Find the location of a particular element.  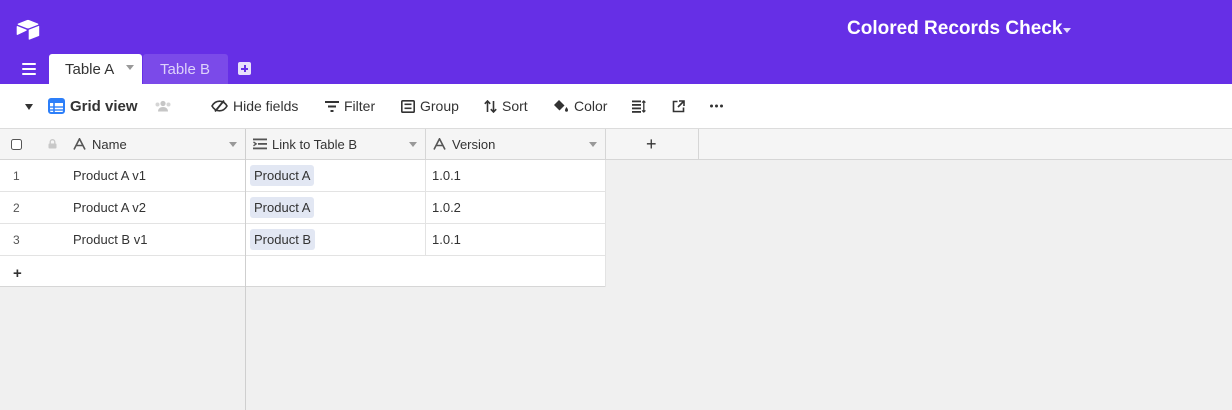

tab-table-a: Table A is located at coordinates (95, 69).